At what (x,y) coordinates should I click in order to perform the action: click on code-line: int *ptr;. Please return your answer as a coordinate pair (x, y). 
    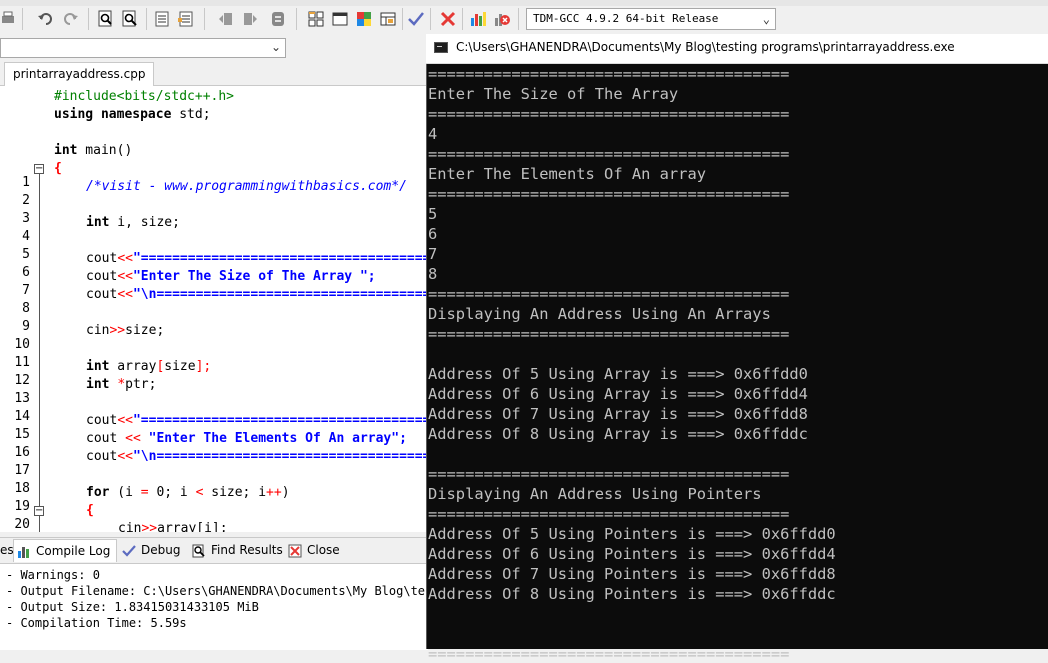
    Looking at the image, I should click on (121, 384).